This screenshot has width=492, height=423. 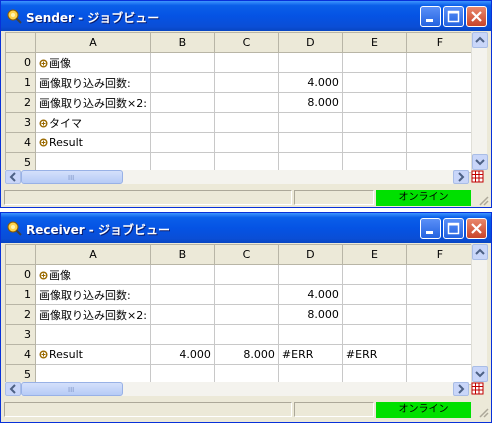 What do you see at coordinates (439, 354) in the screenshot?
I see `grid-cell-f4` at bounding box center [439, 354].